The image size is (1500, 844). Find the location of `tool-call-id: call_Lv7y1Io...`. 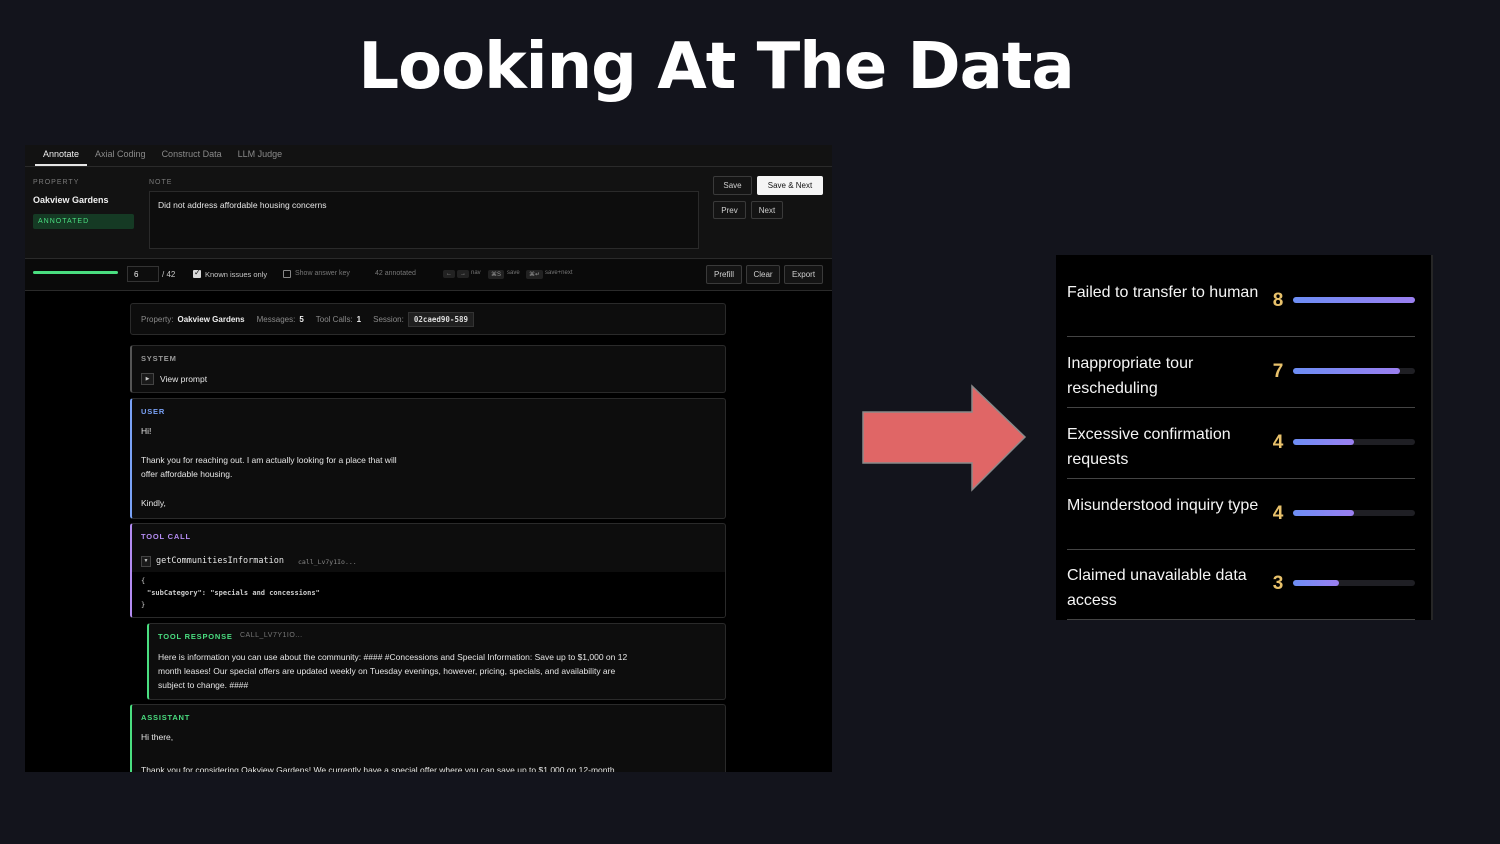

tool-call-id: call_Lv7y1Io... is located at coordinates (327, 562).